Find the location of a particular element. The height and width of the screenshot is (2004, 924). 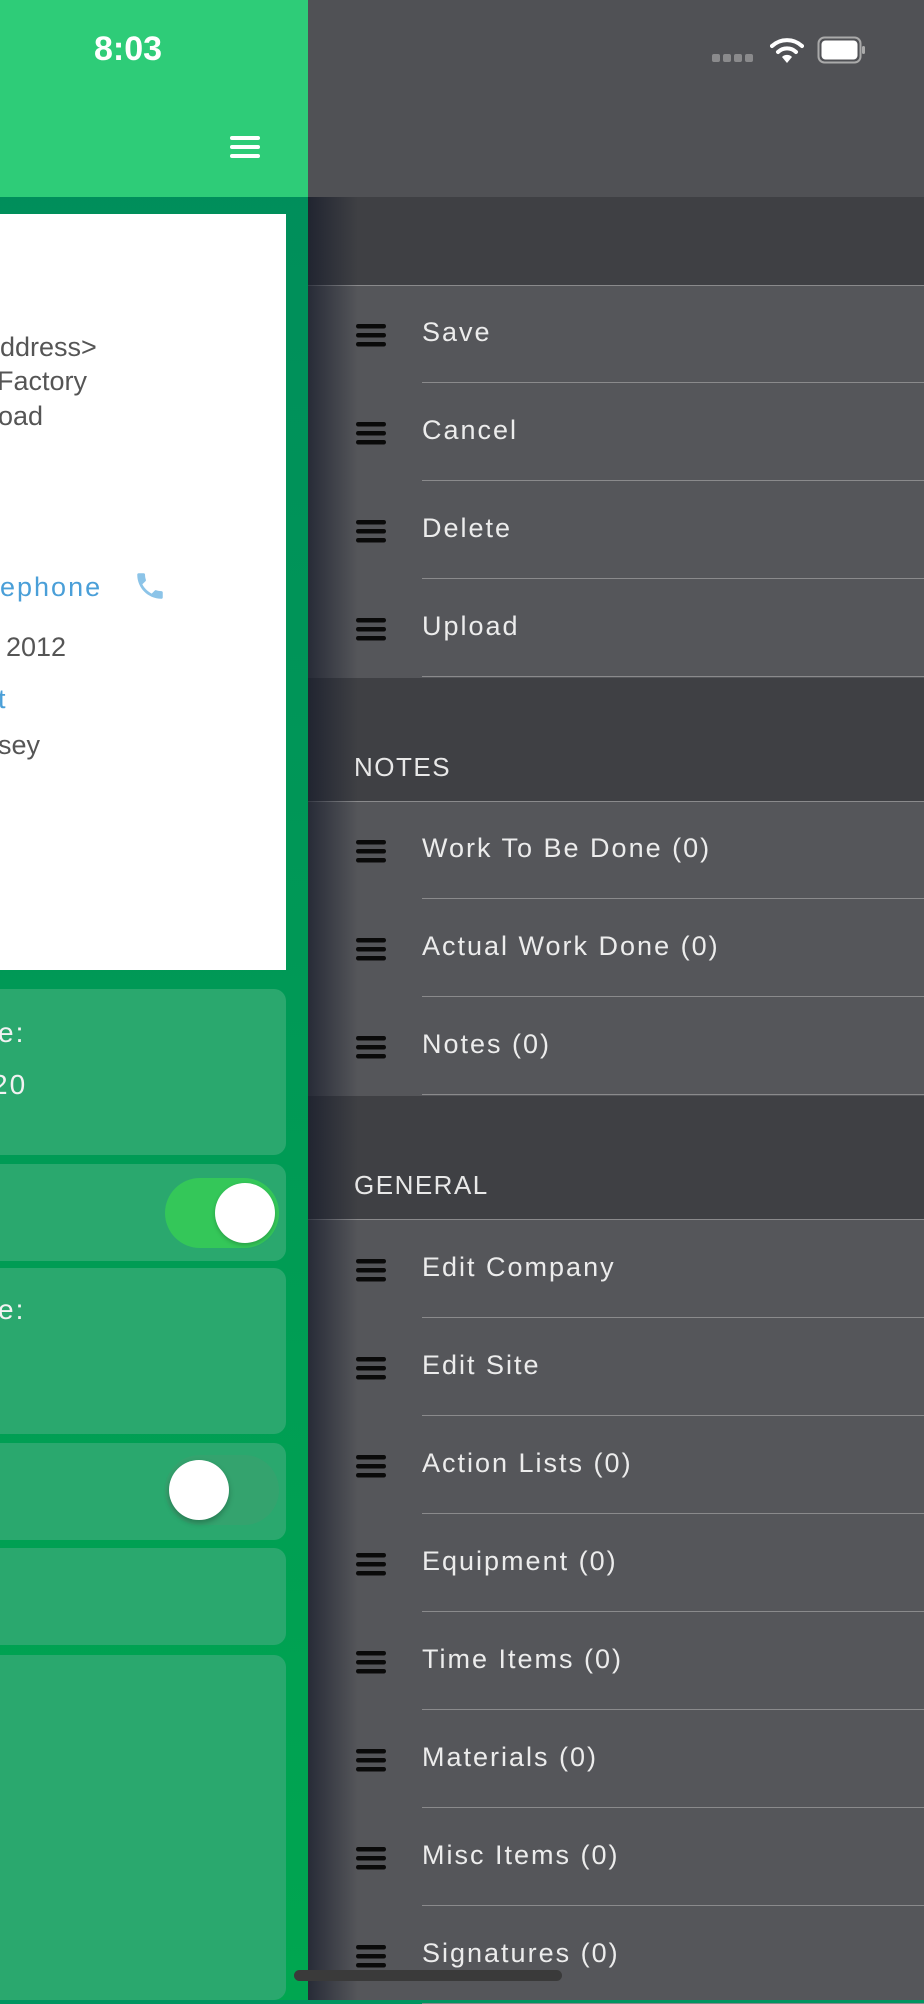

menu-item-label: Signatures (0) is located at coordinates (521, 1953).